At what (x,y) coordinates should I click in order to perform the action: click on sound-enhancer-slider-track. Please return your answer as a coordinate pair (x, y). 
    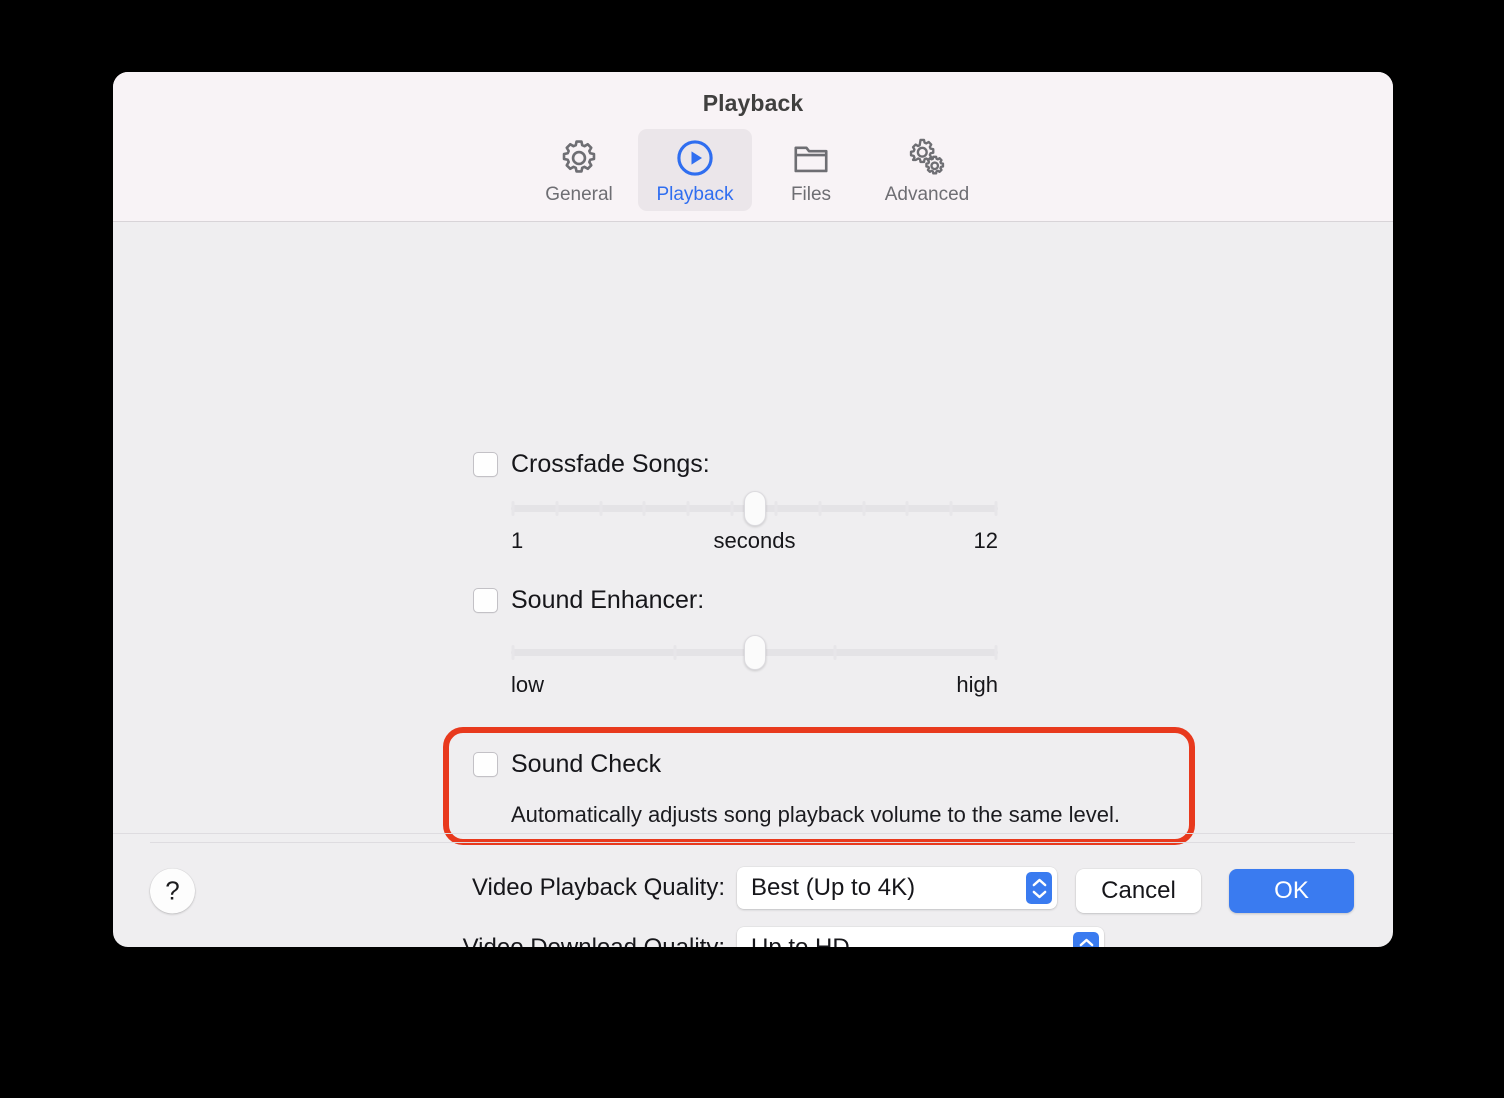
    Looking at the image, I should click on (754, 652).